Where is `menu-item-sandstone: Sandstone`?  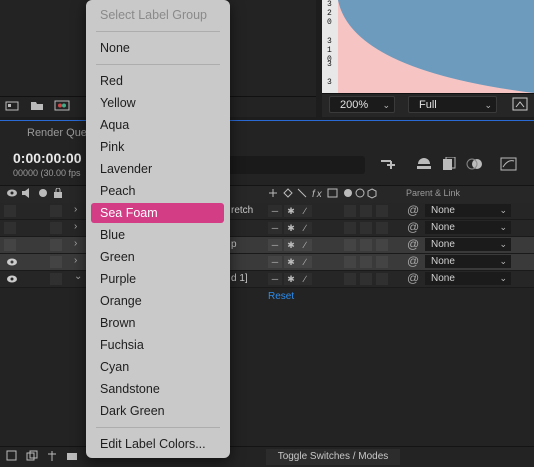
menu-item-sandstone: Sandstone is located at coordinates (130, 389).